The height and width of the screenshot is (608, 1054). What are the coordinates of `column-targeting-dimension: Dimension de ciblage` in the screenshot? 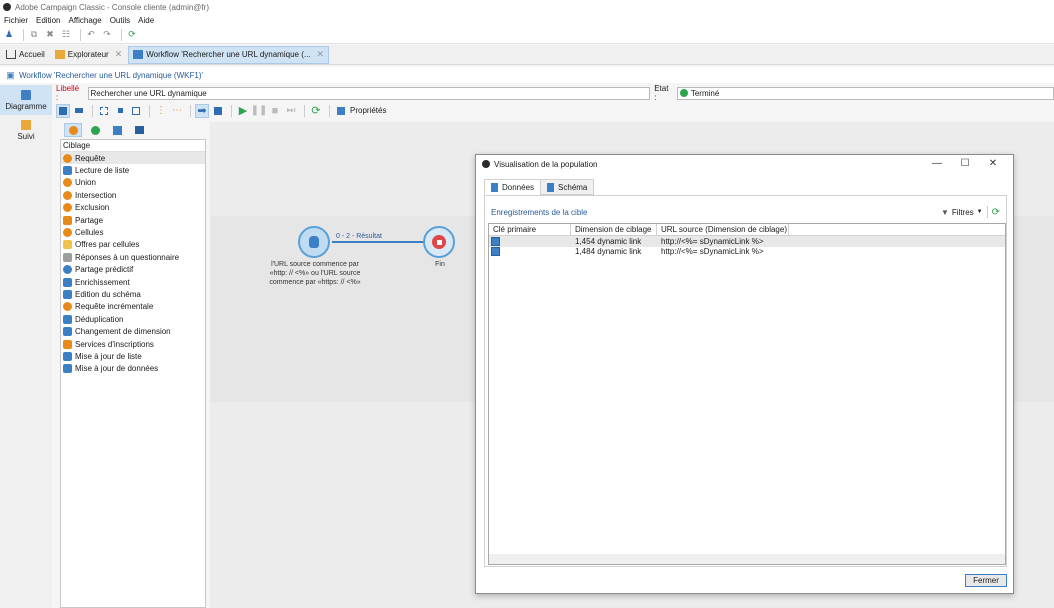 It's located at (614, 229).